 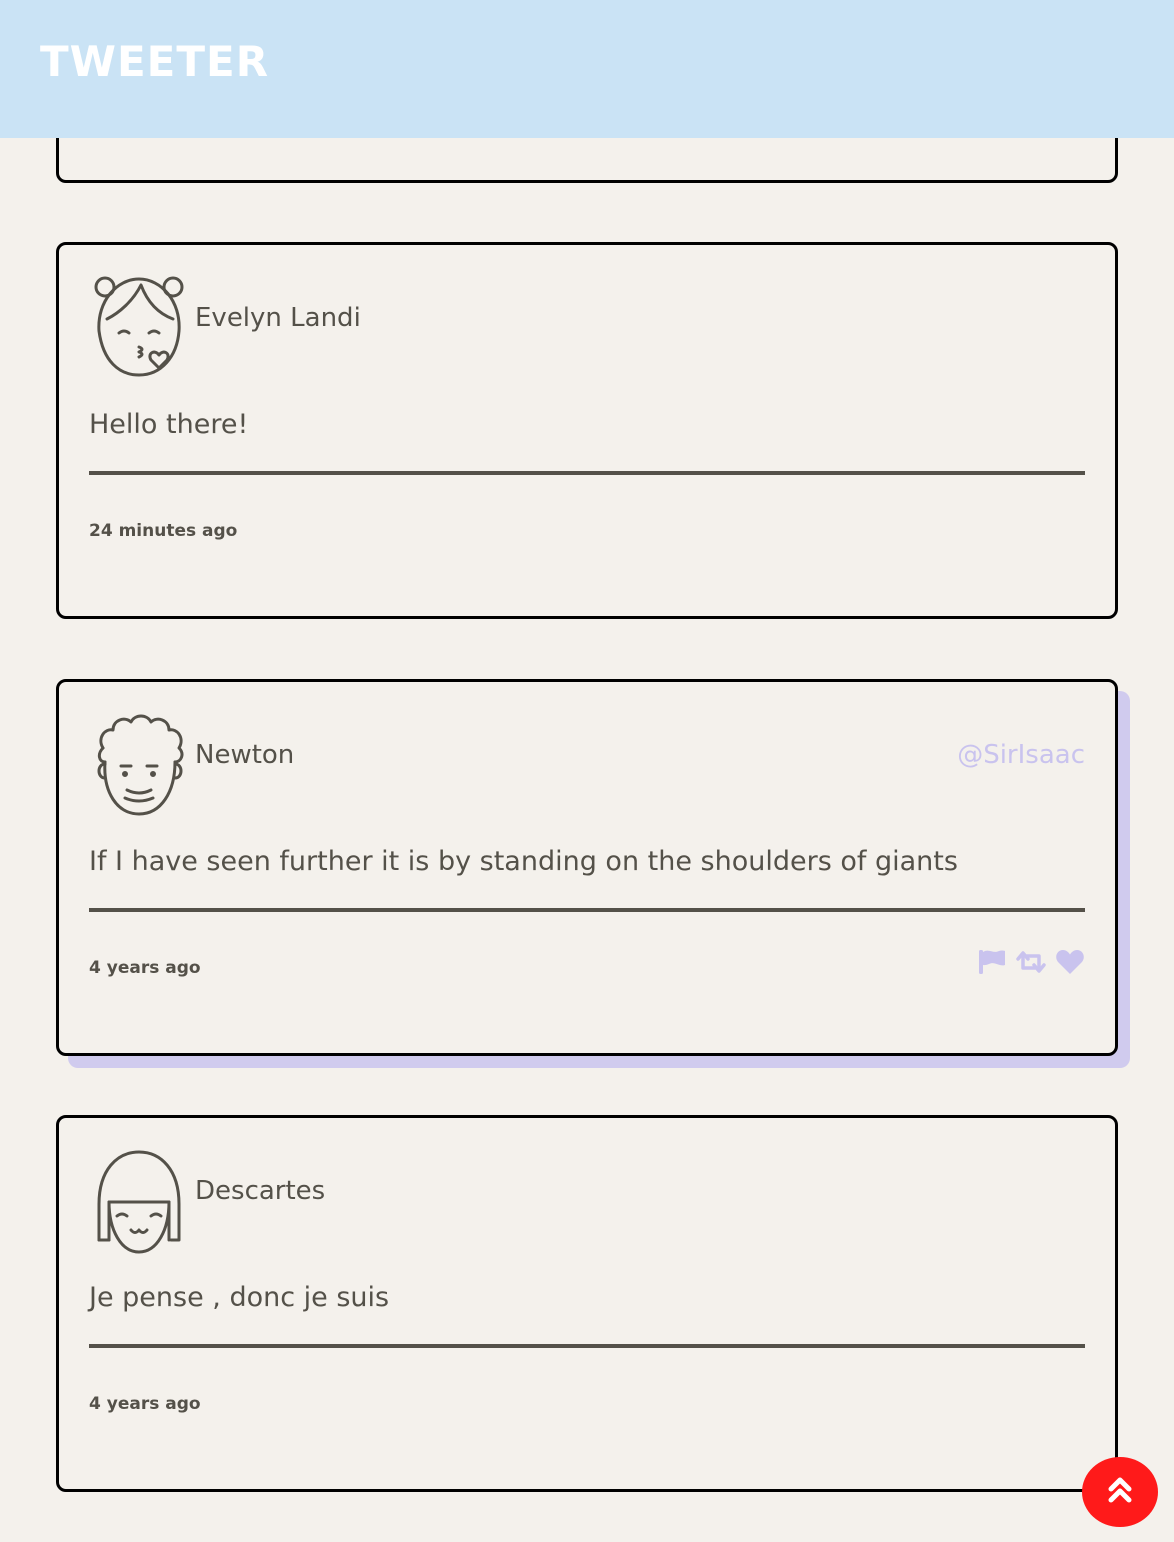 I want to click on tweet-content: Je pense , donc je suis, so click(x=239, y=1297).